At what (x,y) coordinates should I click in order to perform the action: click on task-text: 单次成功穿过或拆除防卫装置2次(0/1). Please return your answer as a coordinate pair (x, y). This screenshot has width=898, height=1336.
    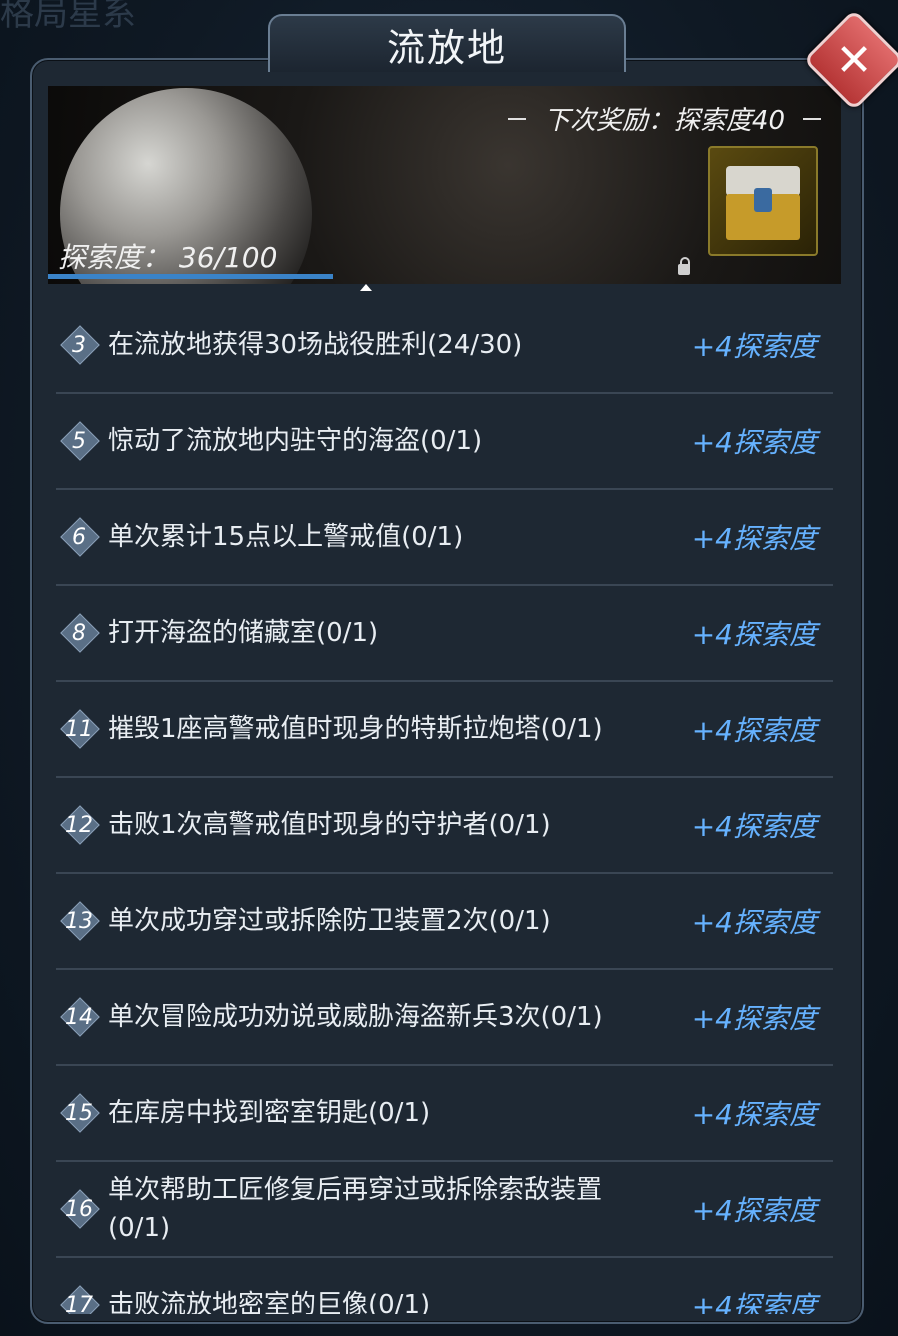
    Looking at the image, I should click on (329, 921).